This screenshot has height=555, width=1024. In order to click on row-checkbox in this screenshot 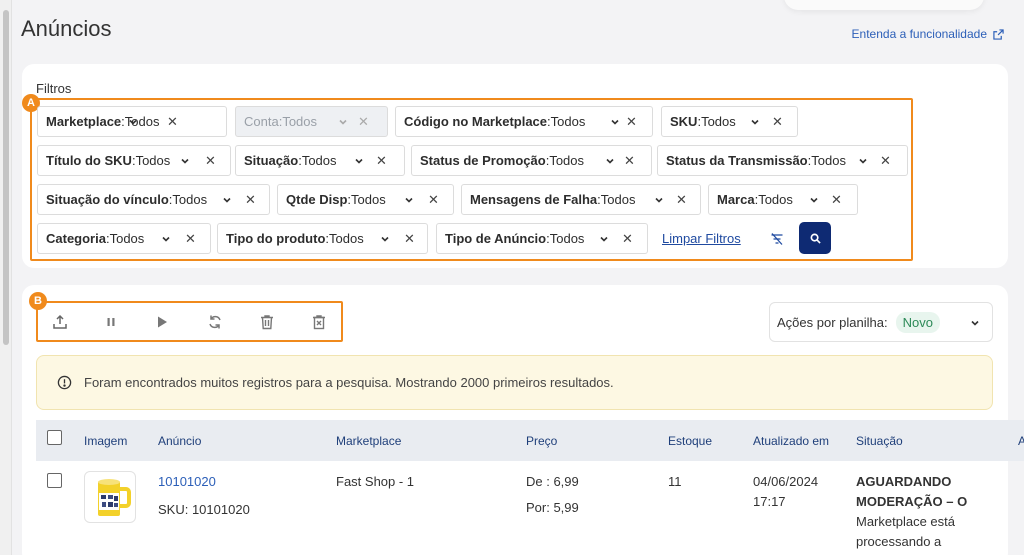, I will do `click(54, 480)`.